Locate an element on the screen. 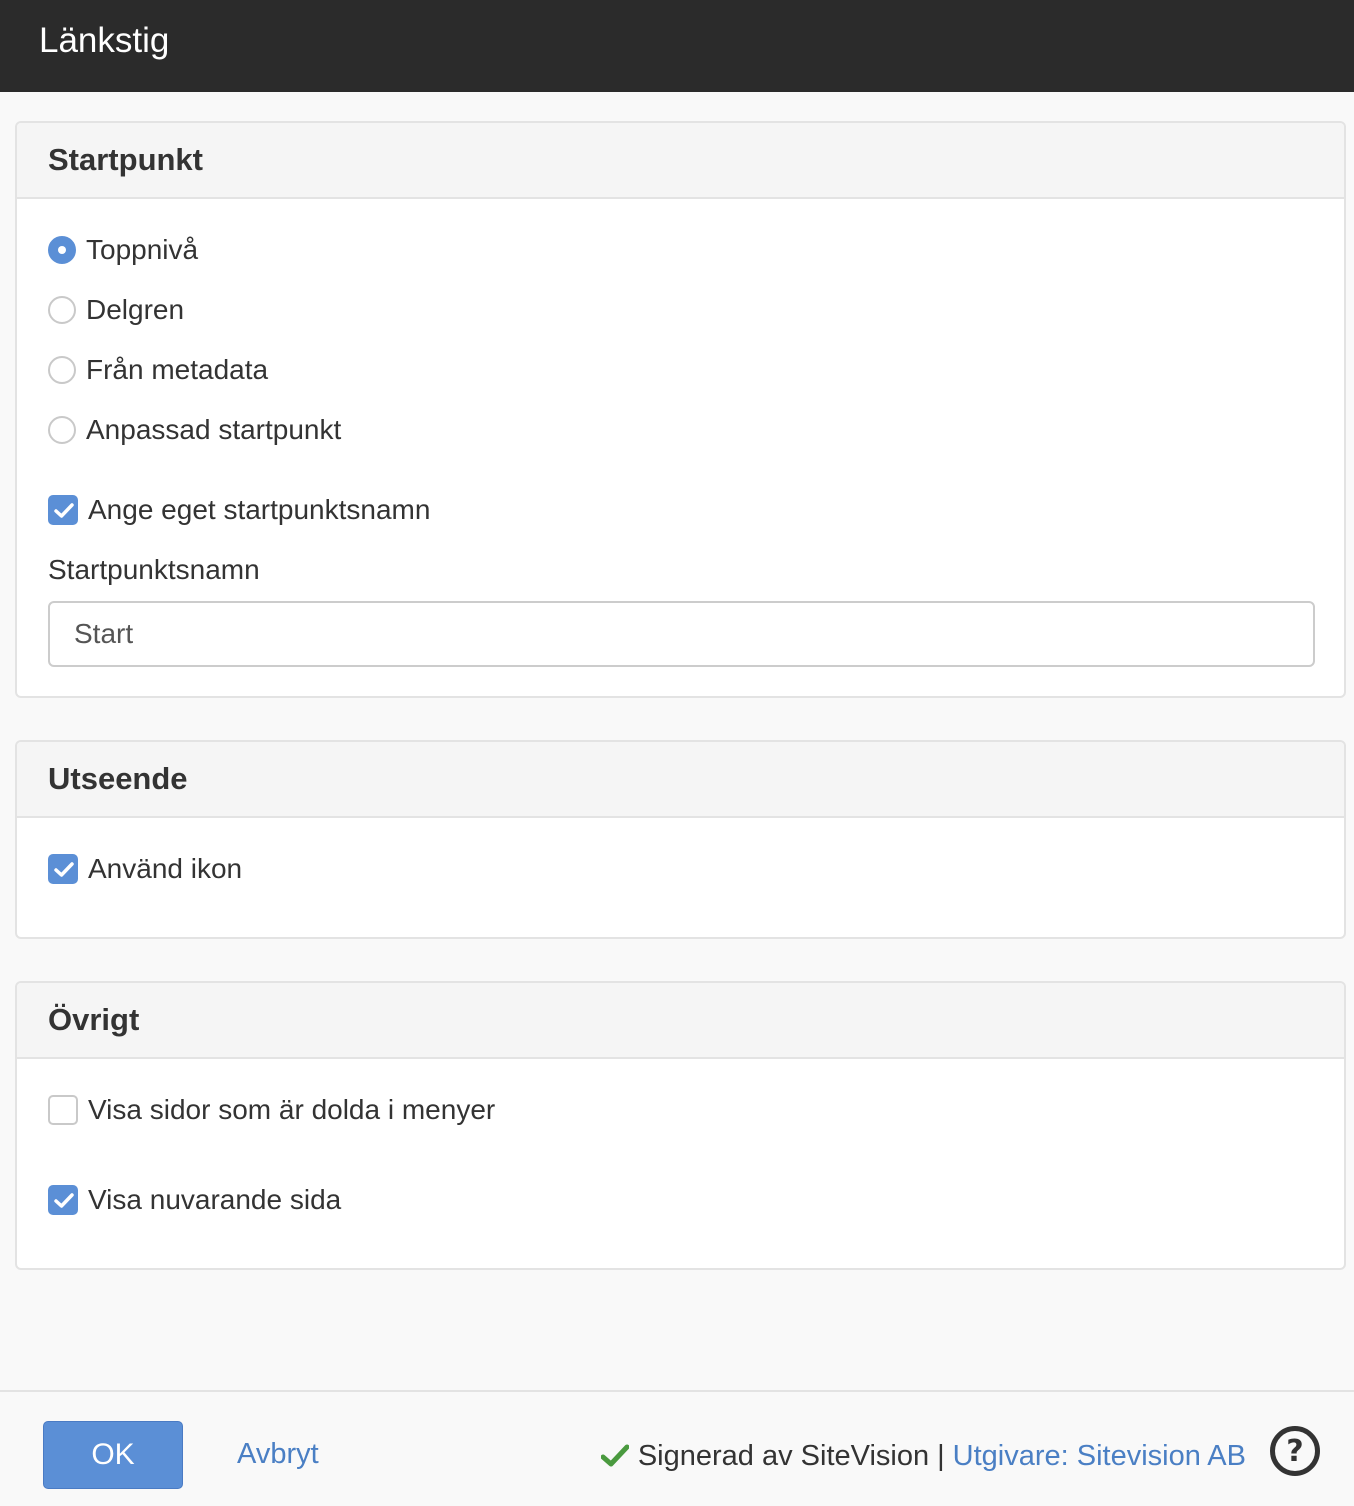 The image size is (1354, 1506). radio-label: Delgren is located at coordinates (135, 310).